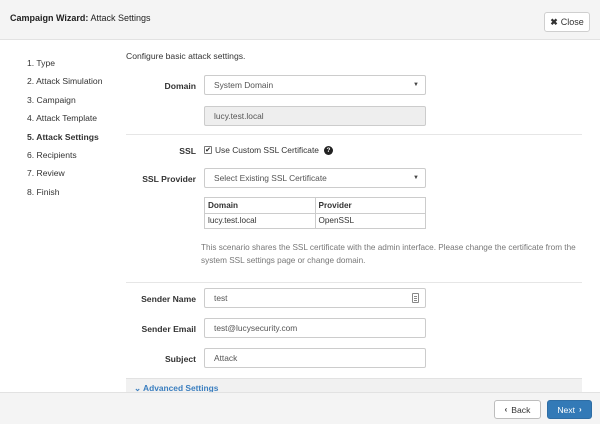 The height and width of the screenshot is (424, 600). What do you see at coordinates (64, 155) in the screenshot?
I see `wizard-step-6: 6. Recipients` at bounding box center [64, 155].